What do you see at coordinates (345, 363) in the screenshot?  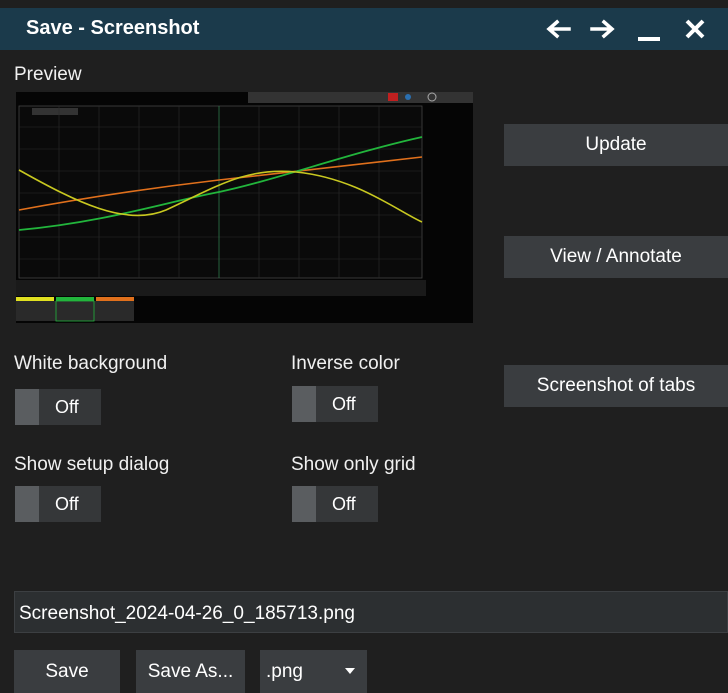 I see `inverse-color-label: Inverse color` at bounding box center [345, 363].